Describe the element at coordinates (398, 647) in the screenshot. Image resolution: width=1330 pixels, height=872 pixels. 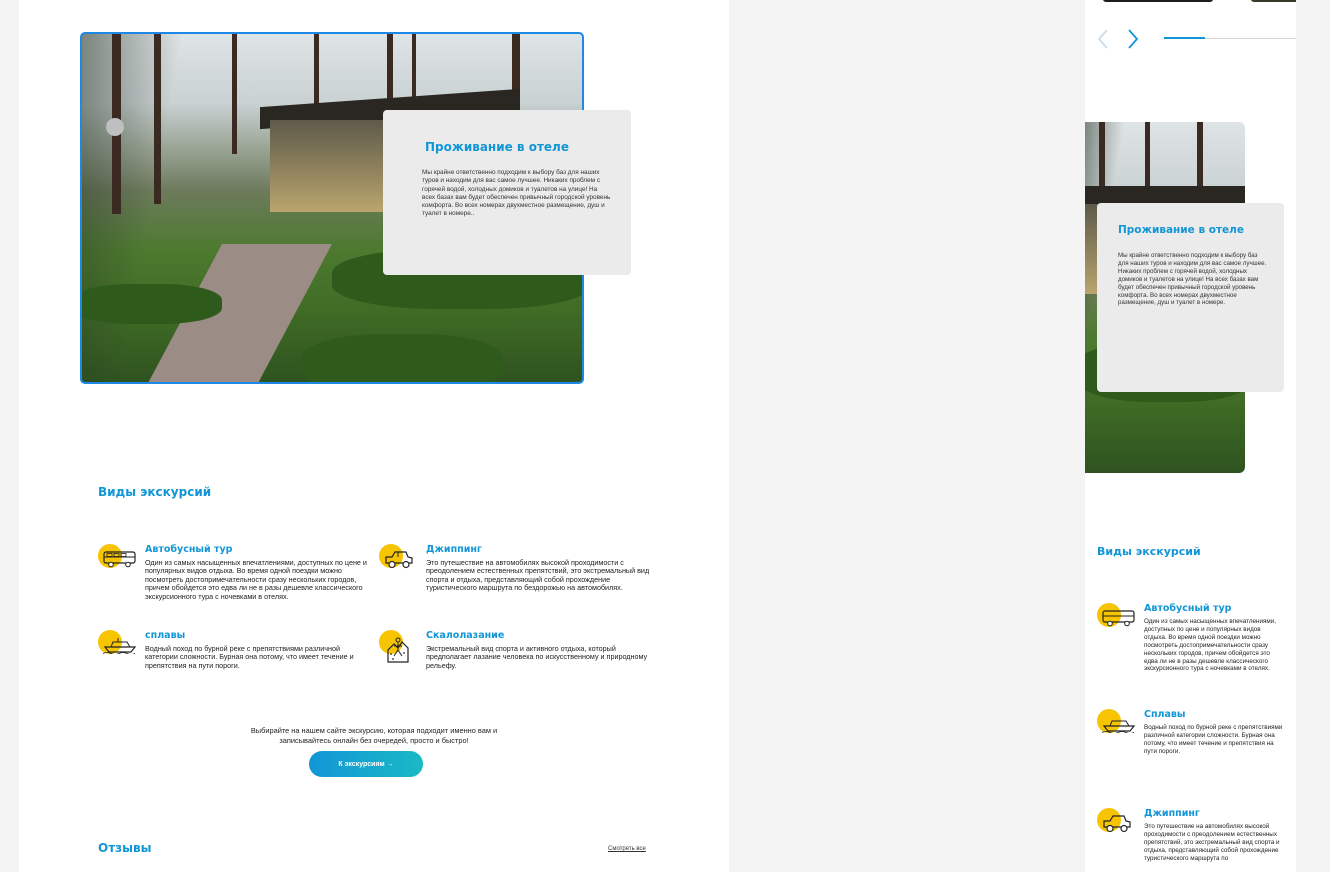
I see `climbing-icon` at that location.